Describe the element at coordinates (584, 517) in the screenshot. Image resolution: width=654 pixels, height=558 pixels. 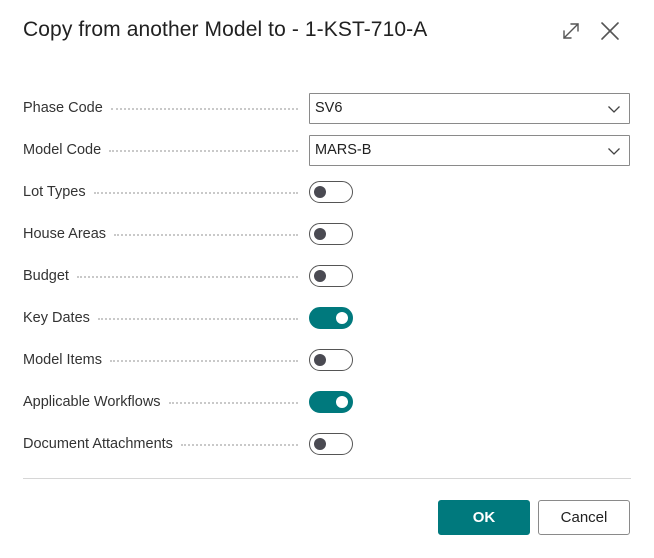
I see `cancel-button: Cancel` at that location.